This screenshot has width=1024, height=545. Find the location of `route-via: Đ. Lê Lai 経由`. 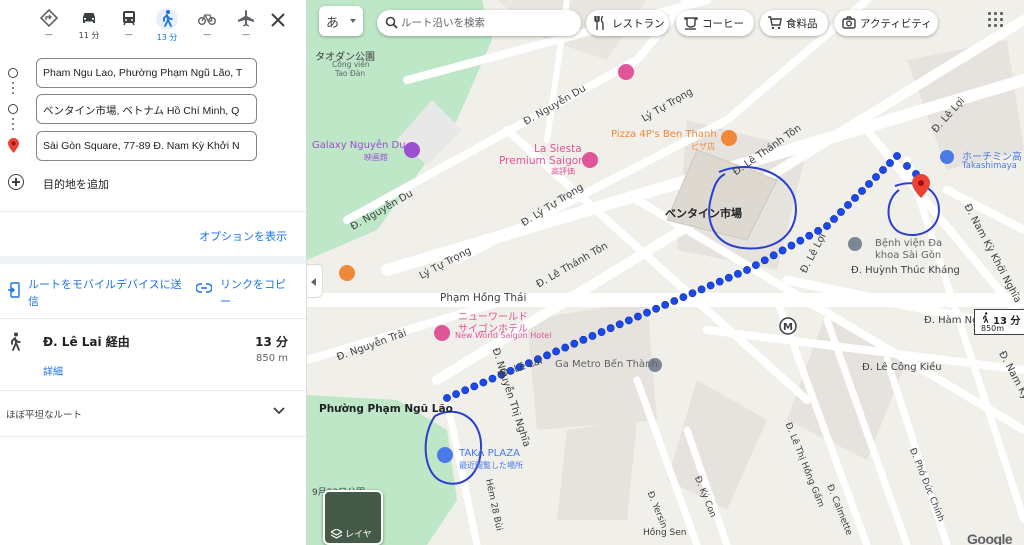

route-via: Đ. Lê Lai 経由 is located at coordinates (86, 342).